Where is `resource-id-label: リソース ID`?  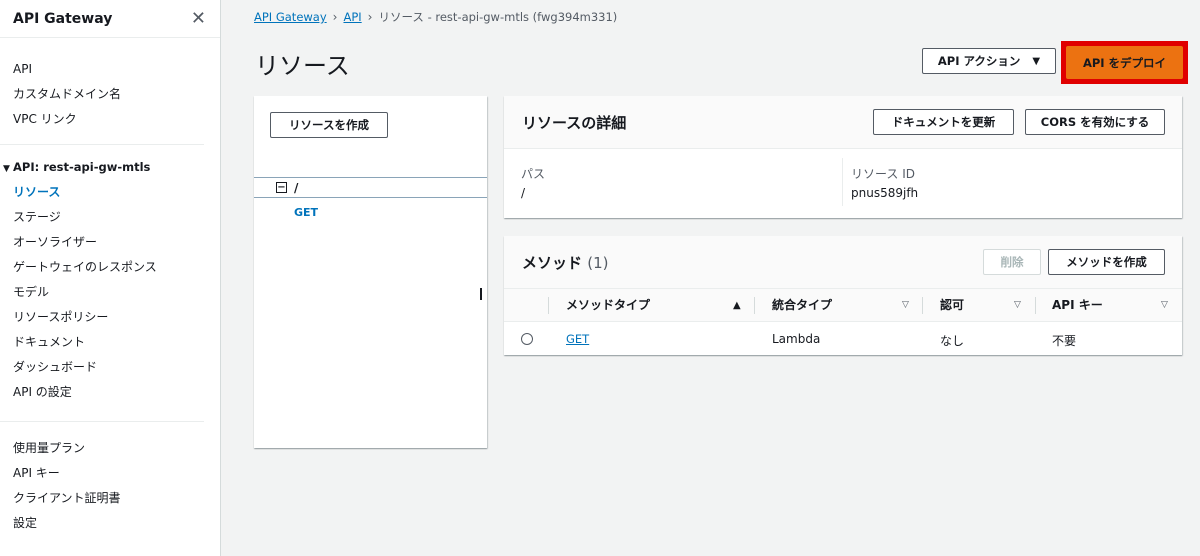 resource-id-label: リソース ID is located at coordinates (883, 174).